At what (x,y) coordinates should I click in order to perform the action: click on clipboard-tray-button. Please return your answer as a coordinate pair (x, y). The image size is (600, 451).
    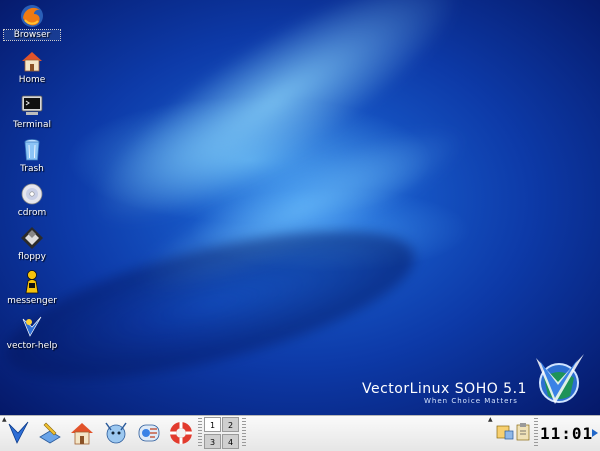
    Looking at the image, I should click on (523, 432).